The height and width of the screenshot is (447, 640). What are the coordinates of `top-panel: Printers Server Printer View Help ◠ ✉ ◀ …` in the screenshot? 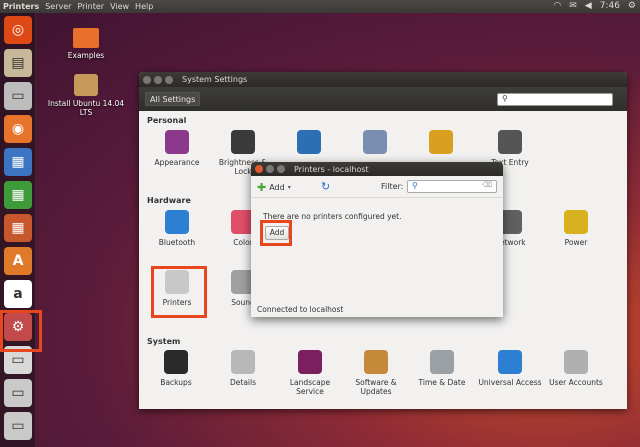 It's located at (320, 6).